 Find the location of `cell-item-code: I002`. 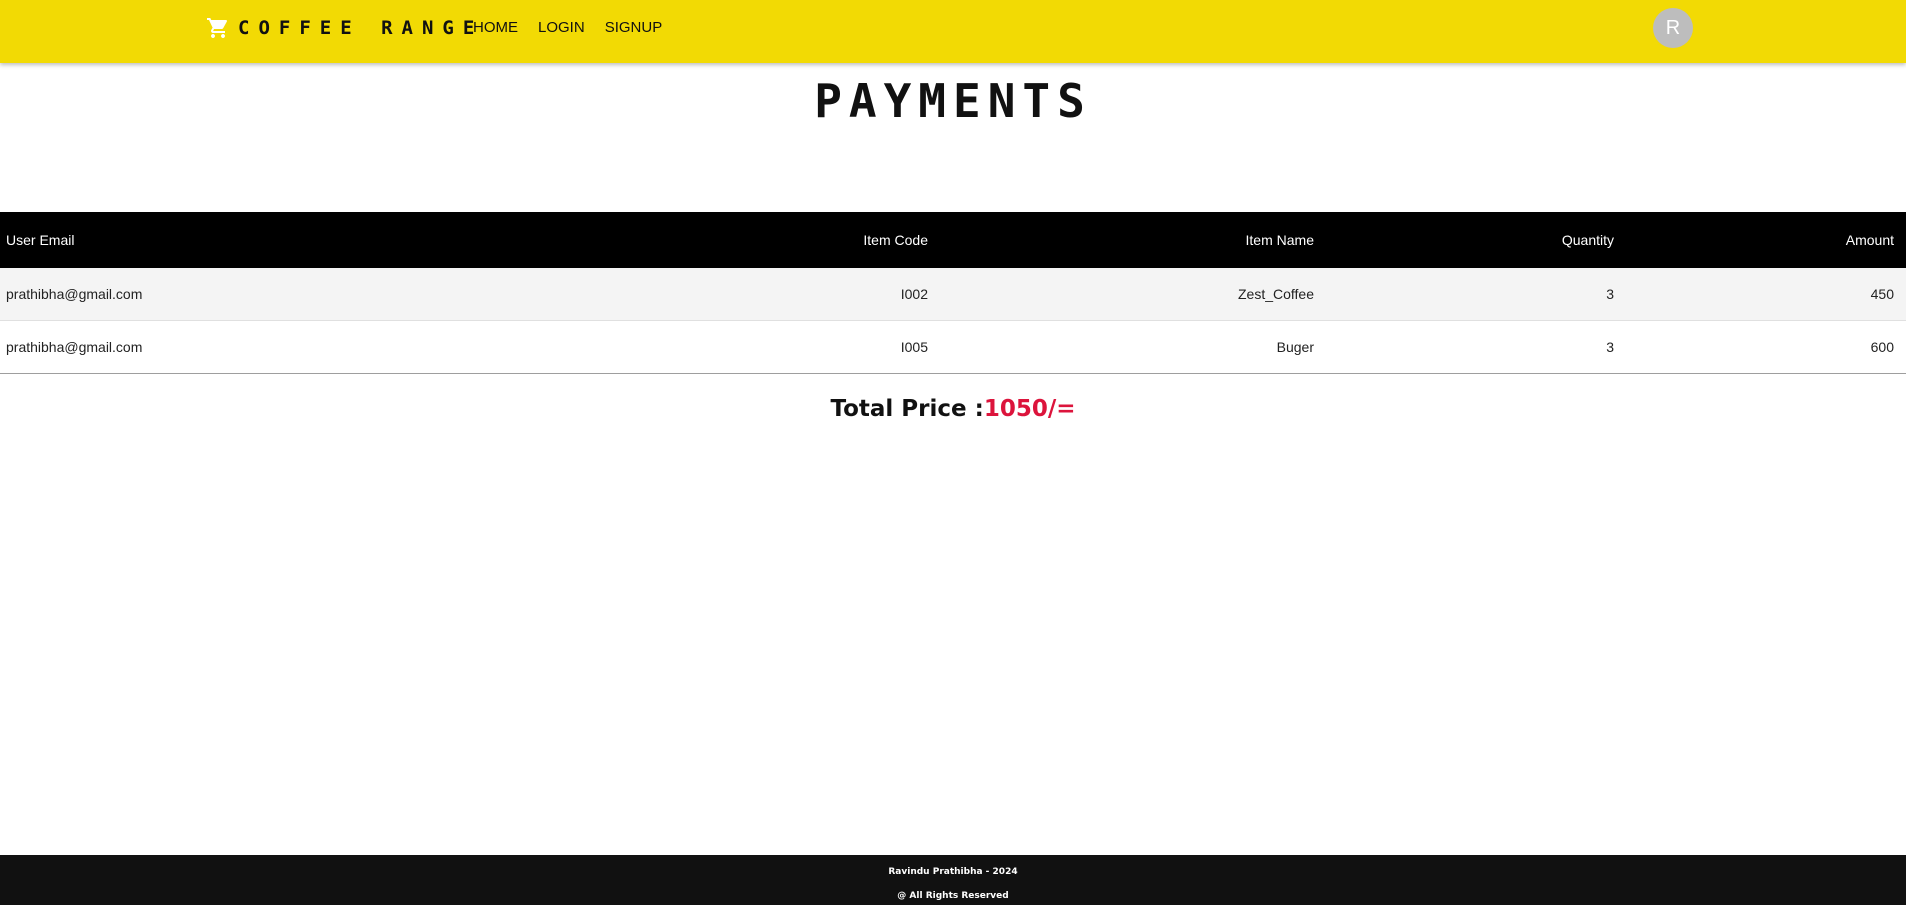

cell-item-code: I002 is located at coordinates (820, 294).